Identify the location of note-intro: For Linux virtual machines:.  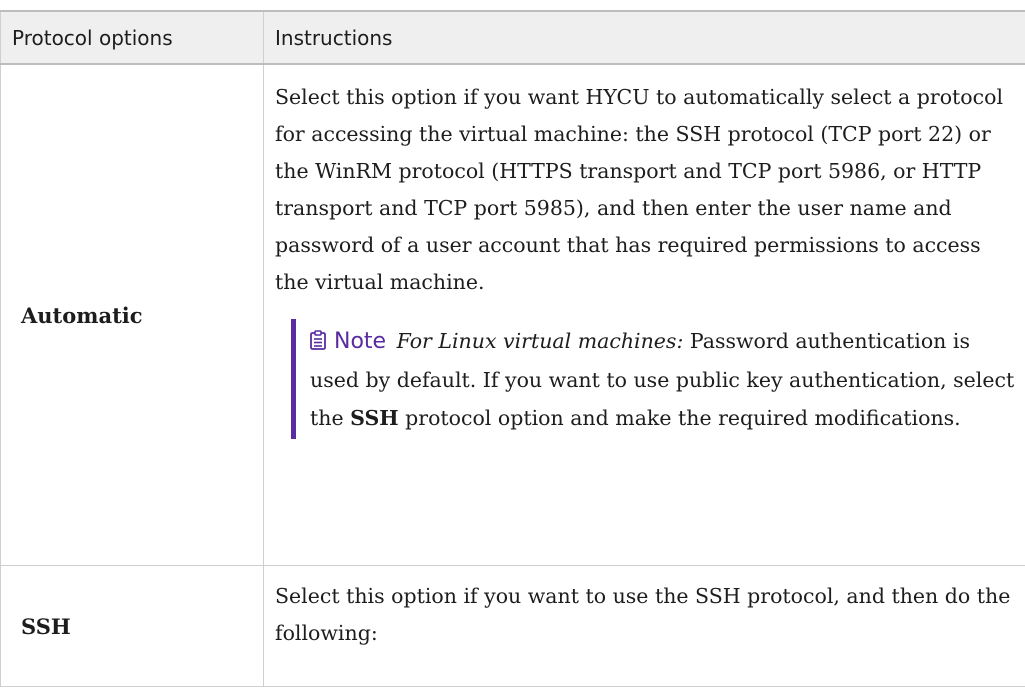
(540, 341).